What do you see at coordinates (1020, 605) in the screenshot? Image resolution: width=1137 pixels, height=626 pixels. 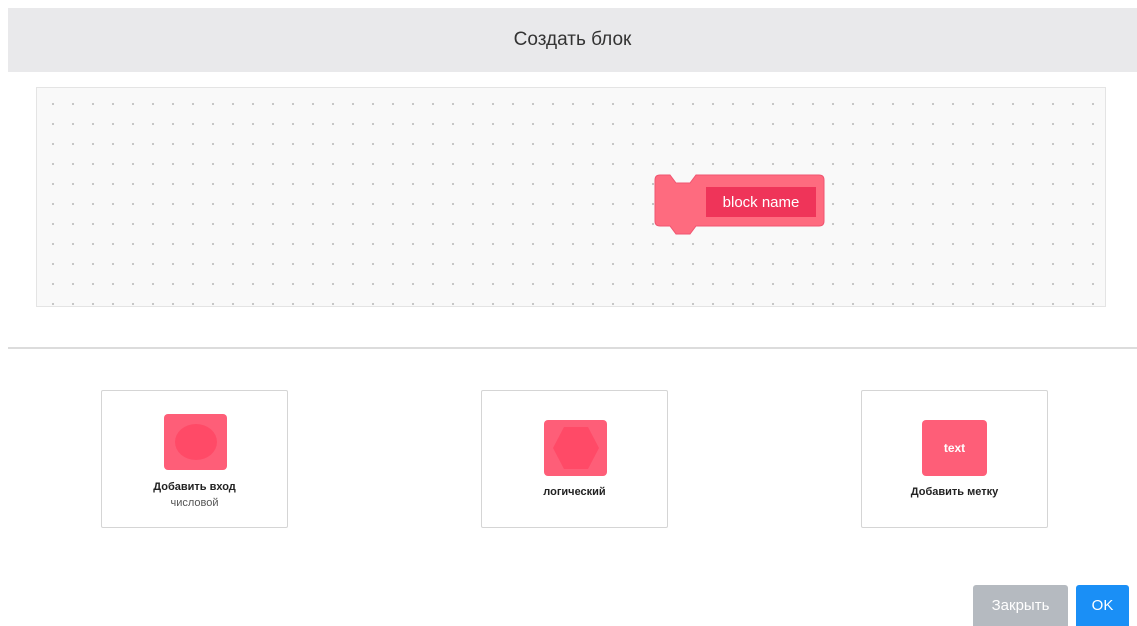 I see `close-button: Закрыть` at bounding box center [1020, 605].